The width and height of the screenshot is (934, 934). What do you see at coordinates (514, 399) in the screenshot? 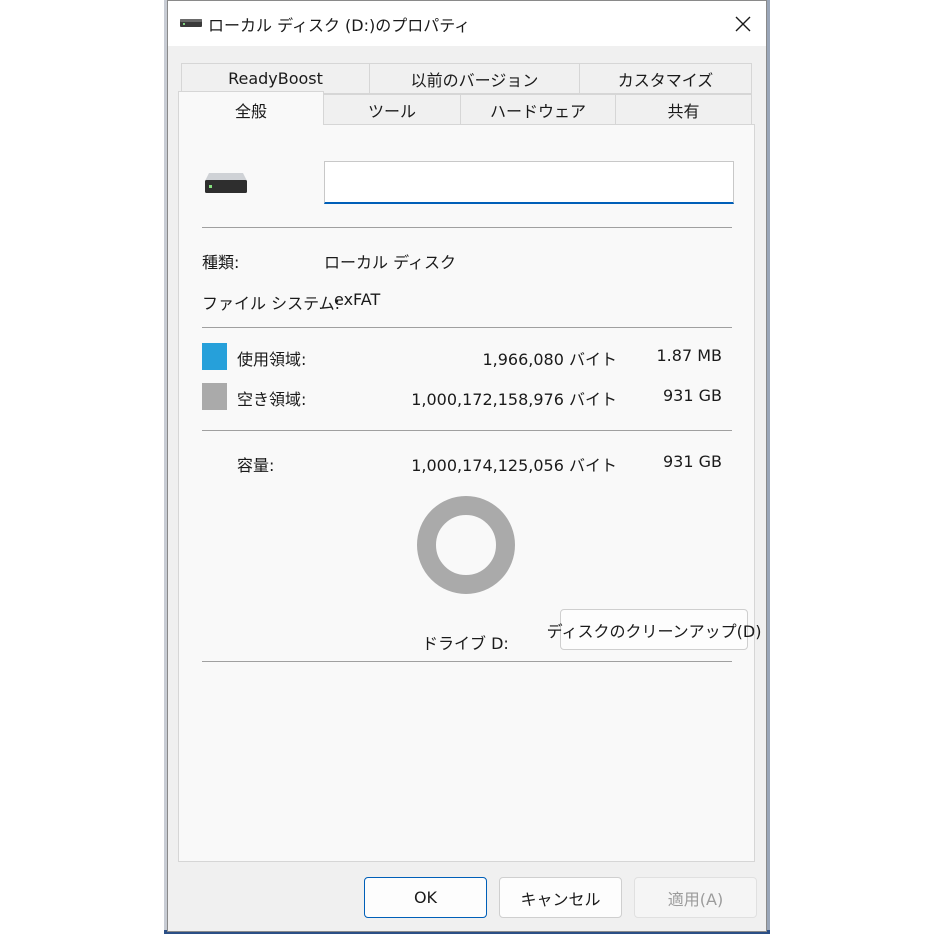
I see `free-space-bytes: 1,000,172,158,976 バイト` at bounding box center [514, 399].